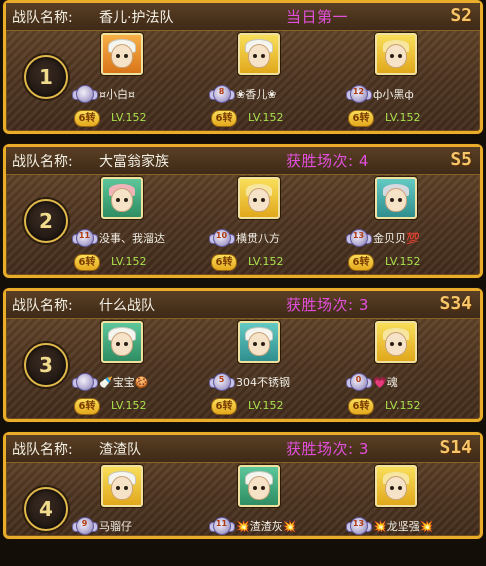 Image resolution: width=486 pixels, height=566 pixels. What do you see at coordinates (222, 94) in the screenshot?
I see `vip-badge-icon: 8` at bounding box center [222, 94].